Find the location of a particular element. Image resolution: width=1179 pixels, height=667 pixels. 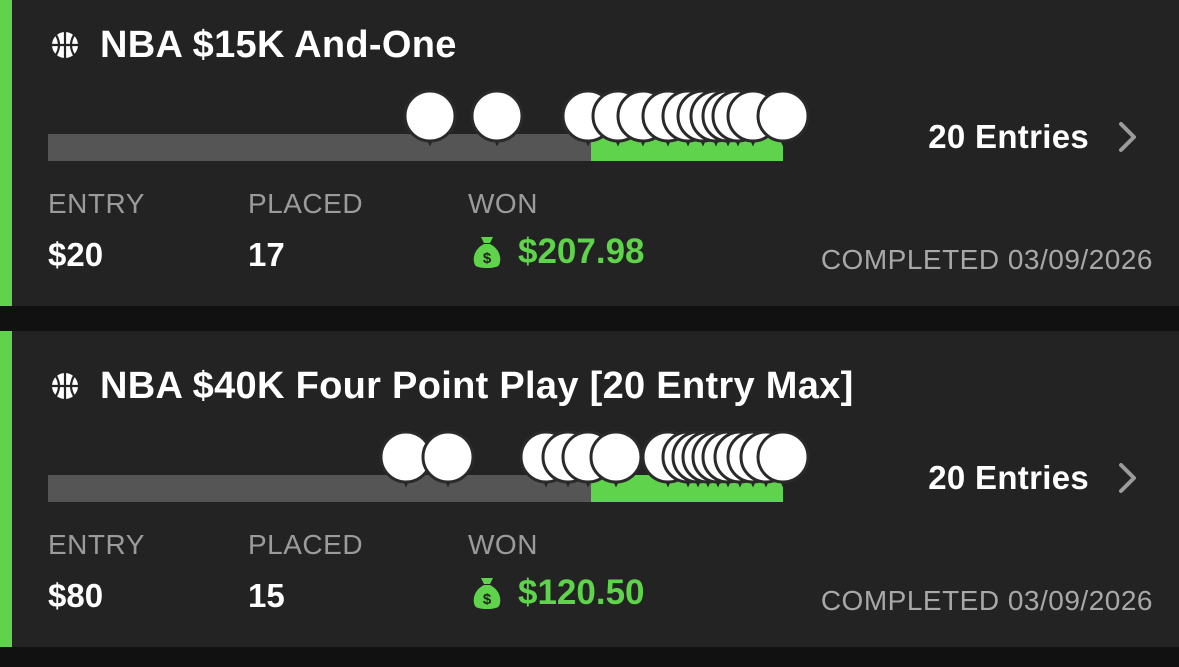

contest-title-row: NBA $40K Four Point Play [20 Entry Max] is located at coordinates (452, 386).